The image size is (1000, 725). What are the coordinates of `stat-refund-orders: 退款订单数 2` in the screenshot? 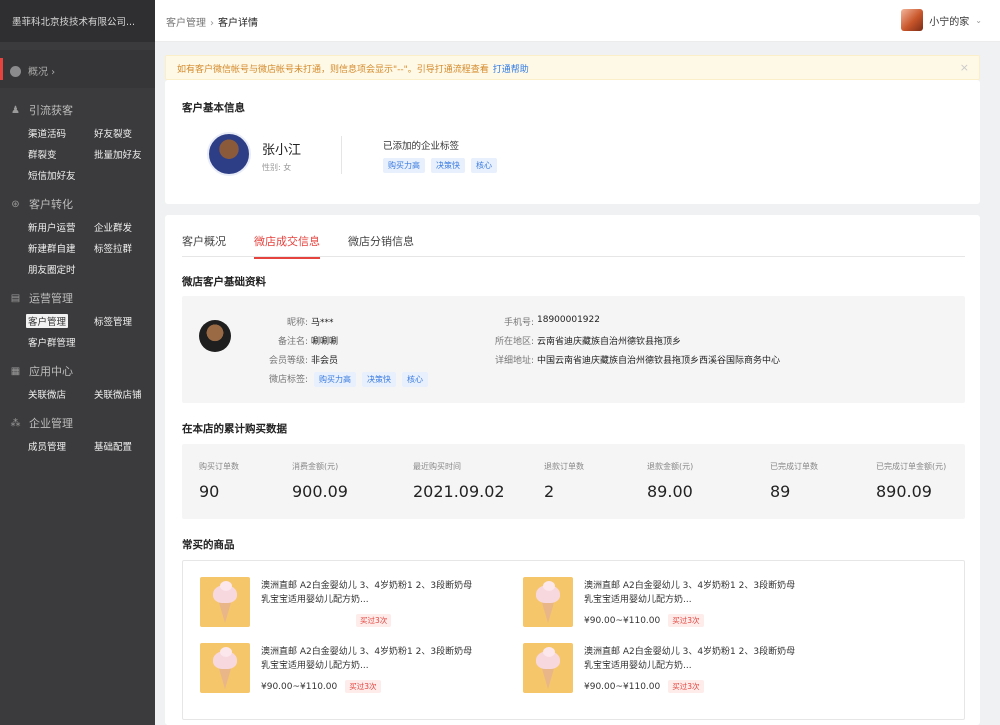 It's located at (564, 481).